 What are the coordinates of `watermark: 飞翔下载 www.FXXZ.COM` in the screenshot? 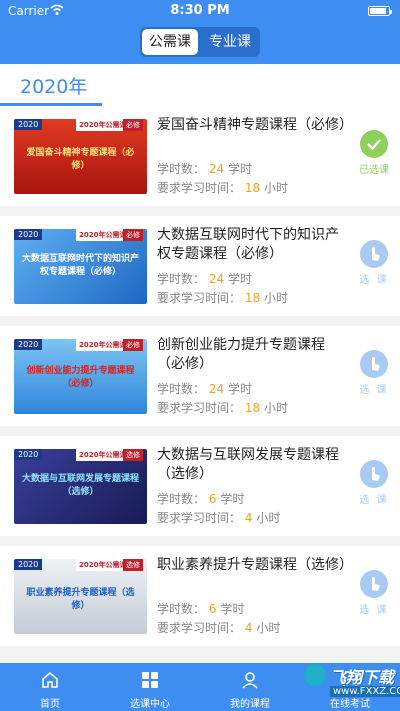 It's located at (352, 685).